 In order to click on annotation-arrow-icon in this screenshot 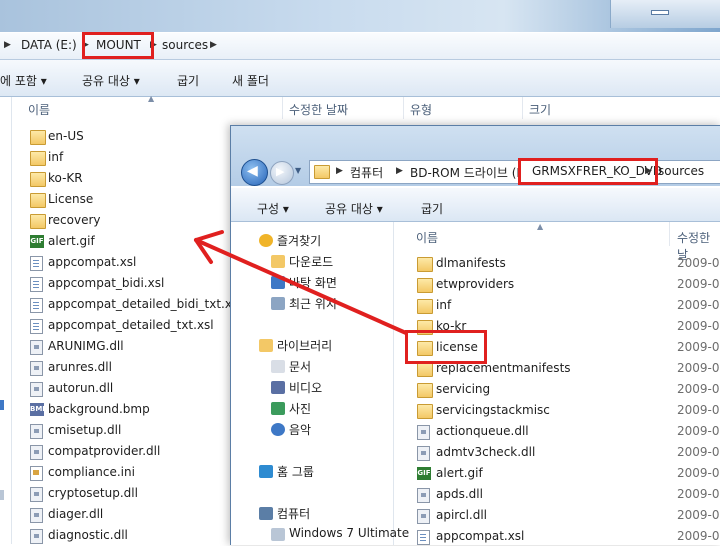, I will do `click(301, 282)`.